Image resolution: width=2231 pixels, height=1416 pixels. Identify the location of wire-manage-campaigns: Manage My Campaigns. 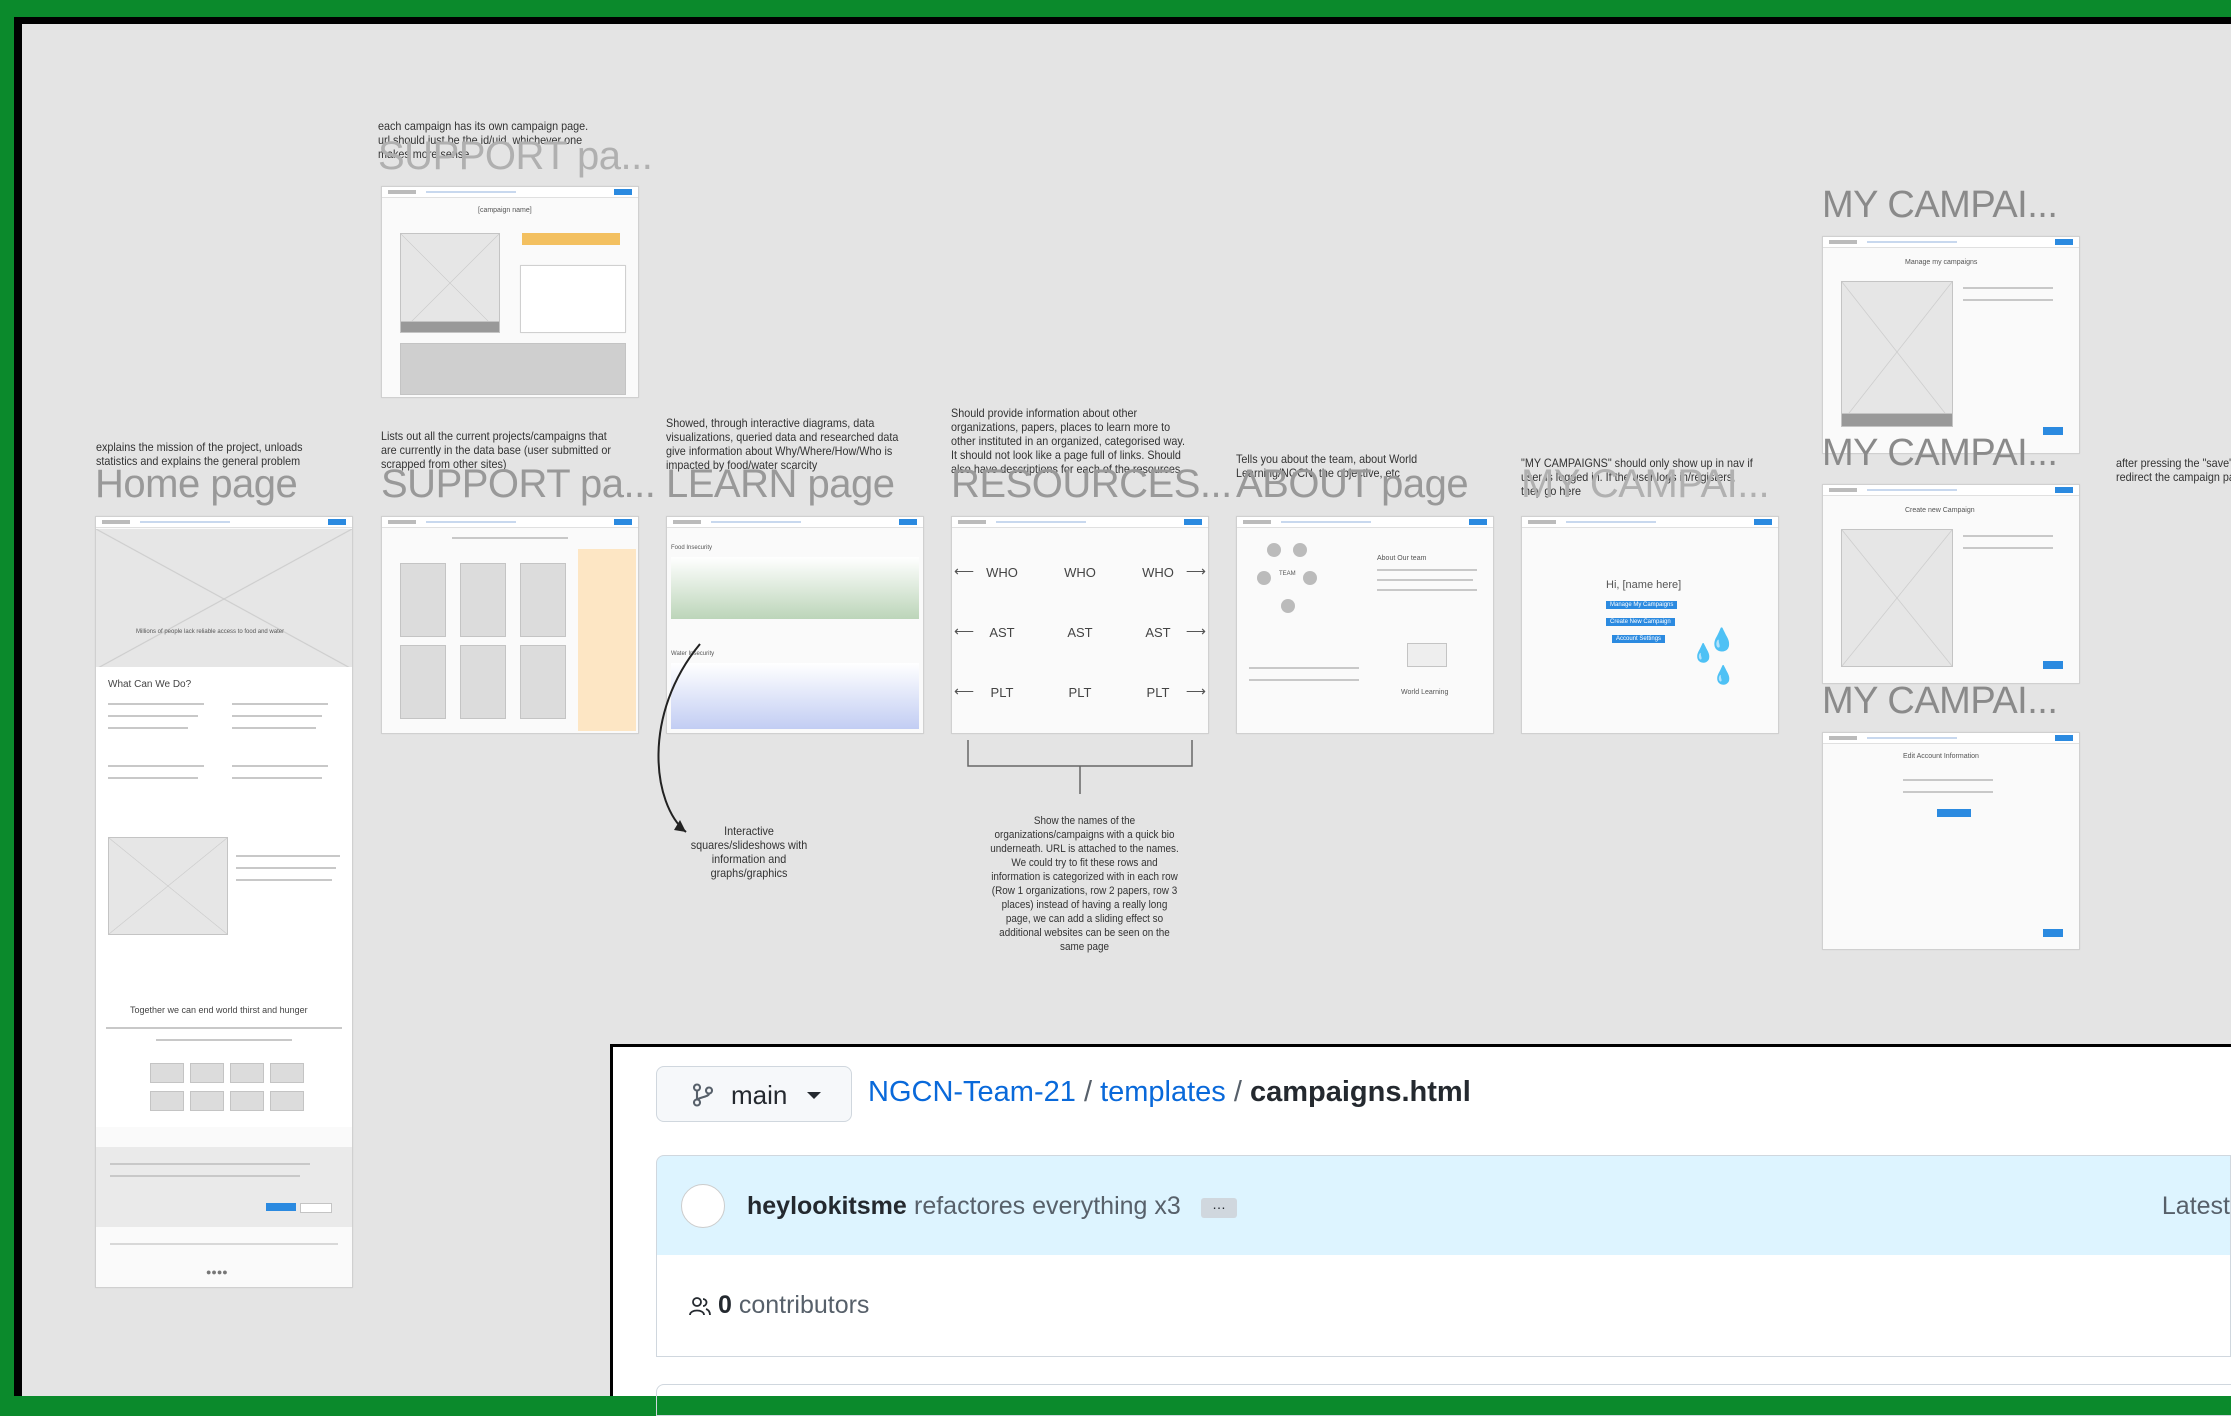
(1642, 605).